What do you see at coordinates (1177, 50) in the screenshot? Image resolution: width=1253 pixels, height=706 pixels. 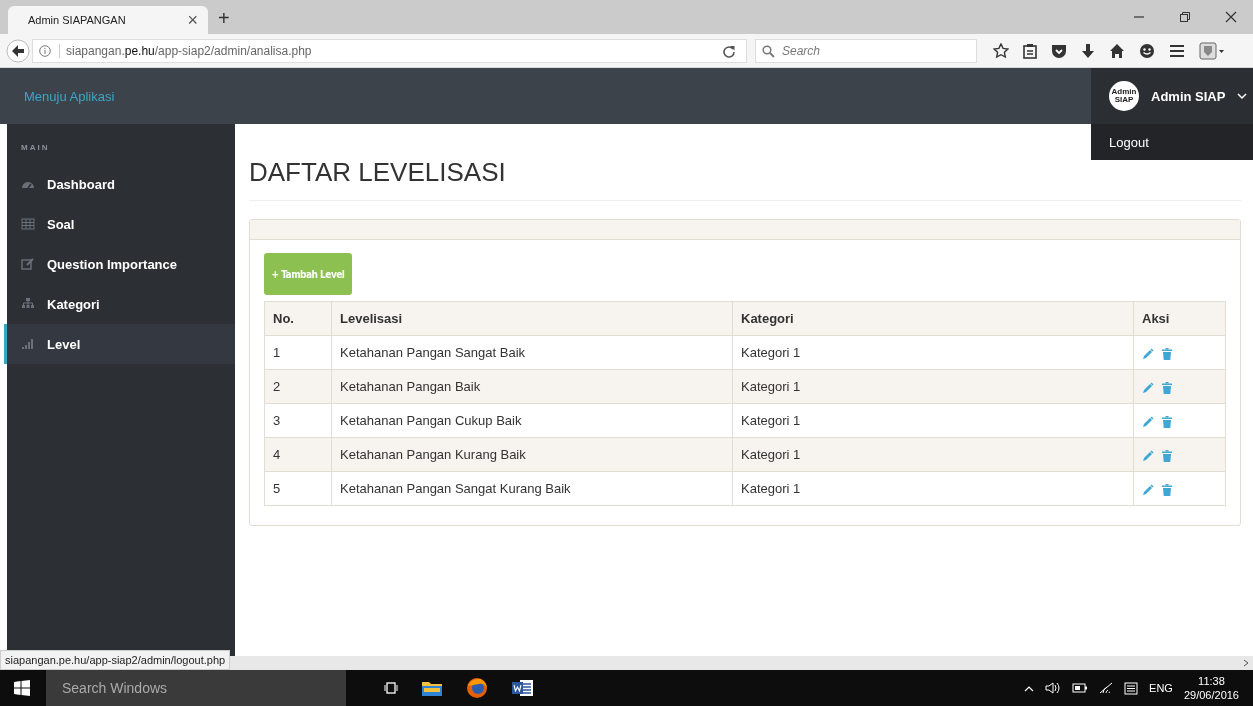 I see `menu-icon` at bounding box center [1177, 50].